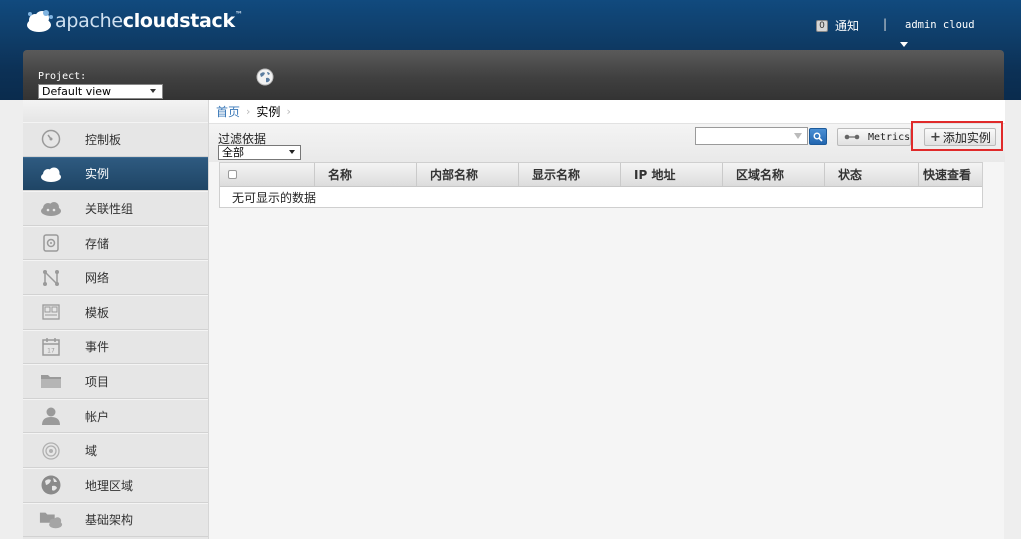 The image size is (1021, 539). I want to click on add-instance-button: + 添加实例, so click(960, 137).